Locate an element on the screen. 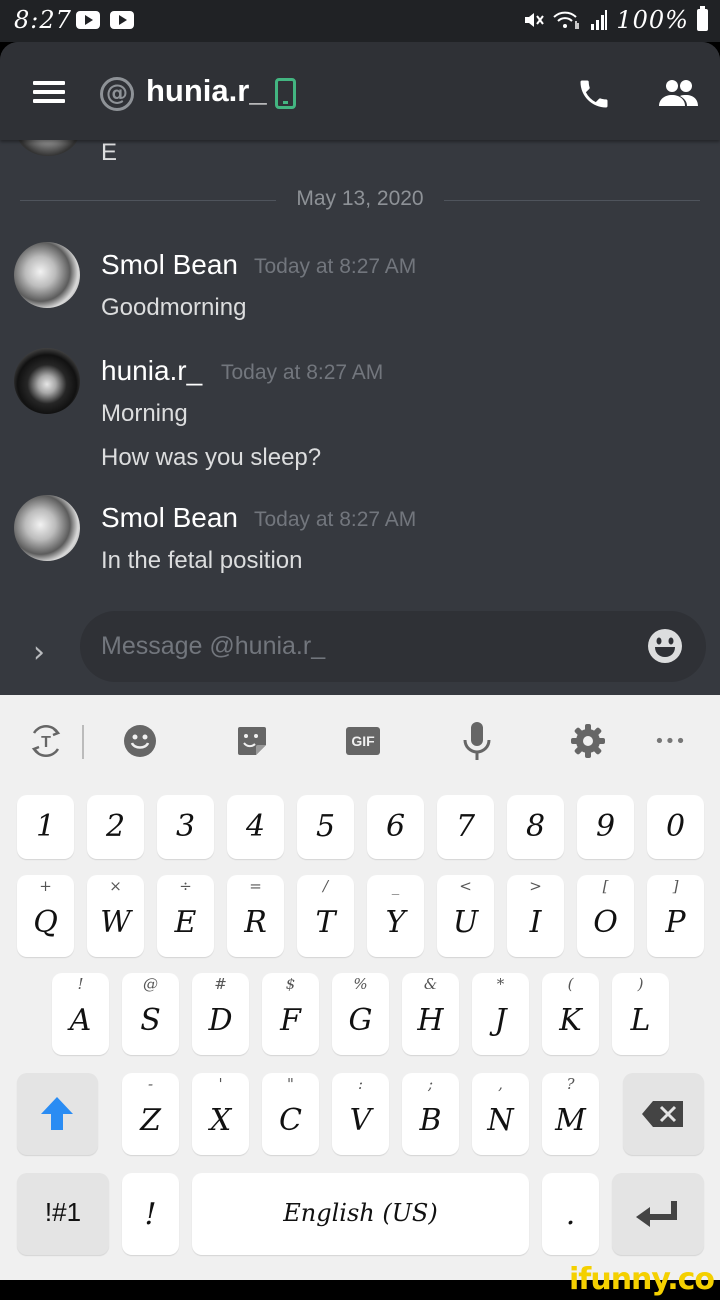 Image resolution: width=720 pixels, height=1300 pixels. key: * J is located at coordinates (500, 1014).